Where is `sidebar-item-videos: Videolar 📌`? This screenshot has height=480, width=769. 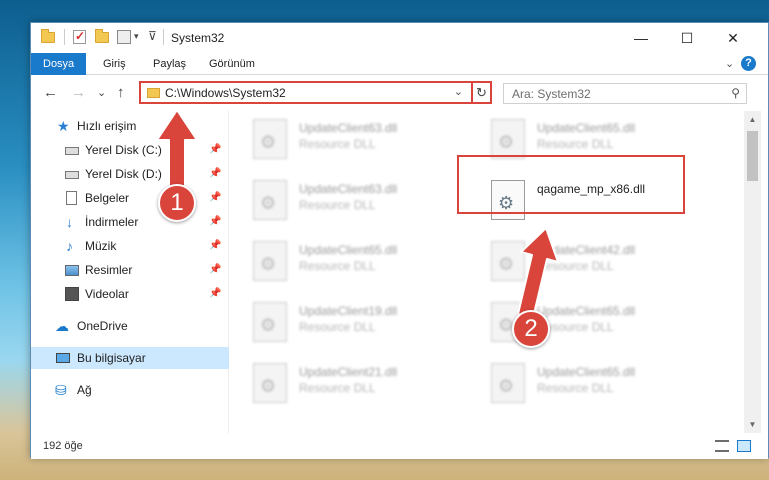 sidebar-item-videos: Videolar 📌 is located at coordinates (130, 294).